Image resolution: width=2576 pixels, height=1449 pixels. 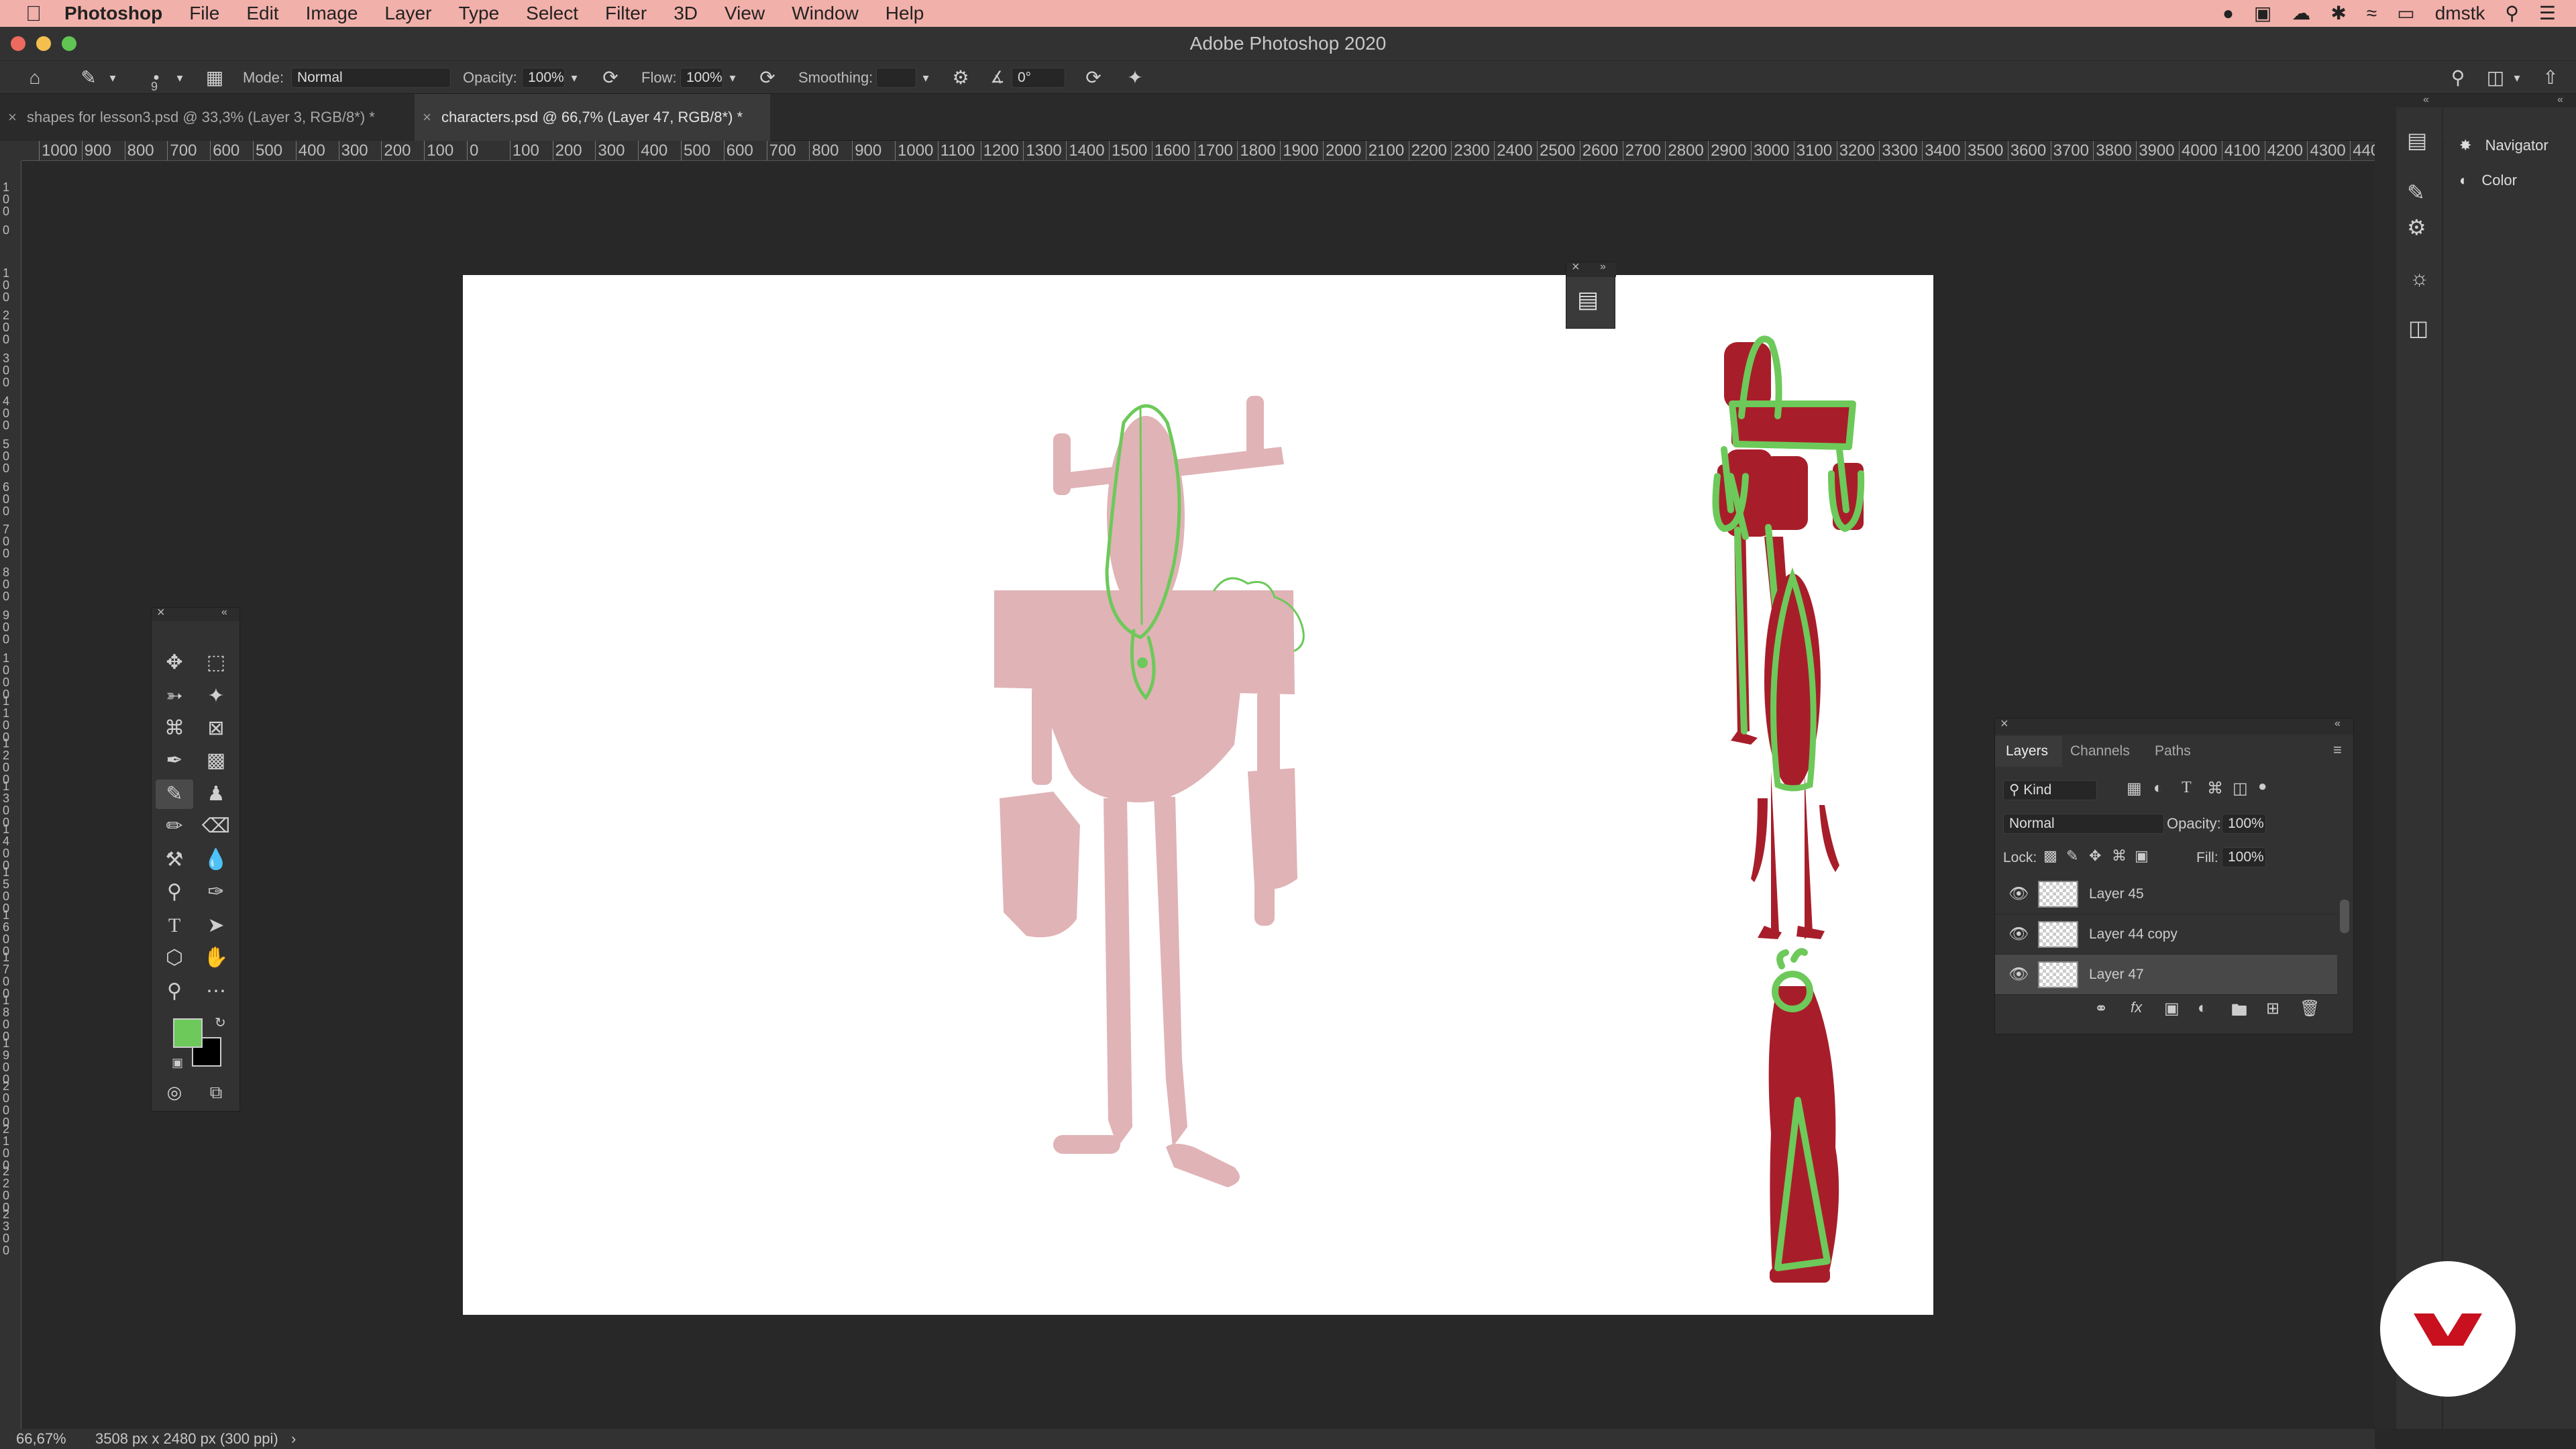 What do you see at coordinates (2072, 856) in the screenshot?
I see `lock-image-icon: ✎` at bounding box center [2072, 856].